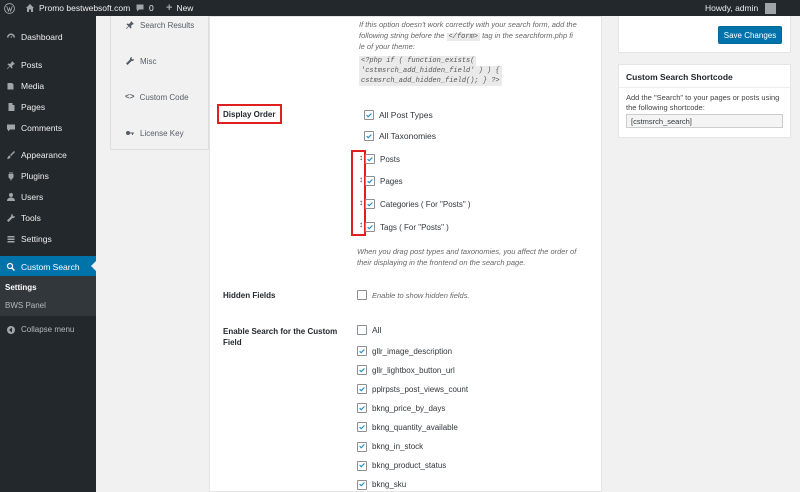 This screenshot has height=492, width=800. Describe the element at coordinates (412, 389) in the screenshot. I see `custom-field-checkbox: pplrpsts_post_views_count` at that location.